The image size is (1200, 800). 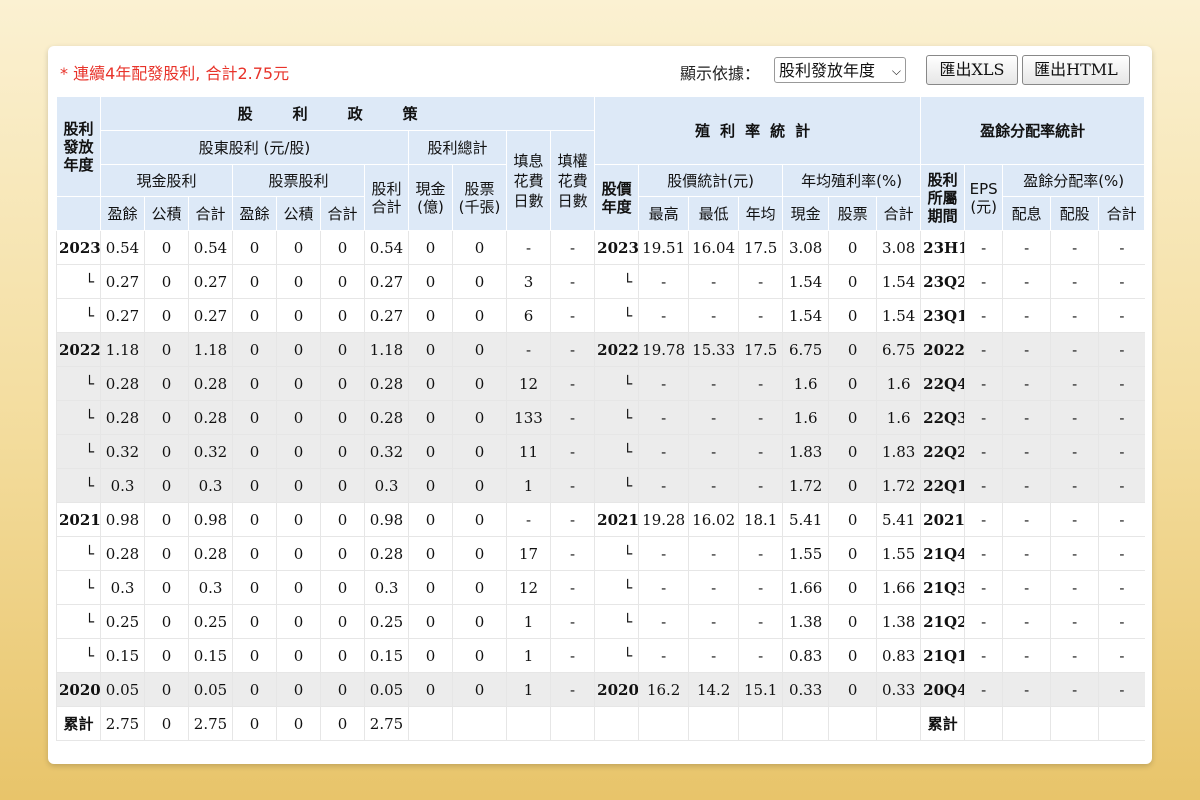 What do you see at coordinates (942, 383) in the screenshot?
I see `table-cell: 22Q4` at bounding box center [942, 383].